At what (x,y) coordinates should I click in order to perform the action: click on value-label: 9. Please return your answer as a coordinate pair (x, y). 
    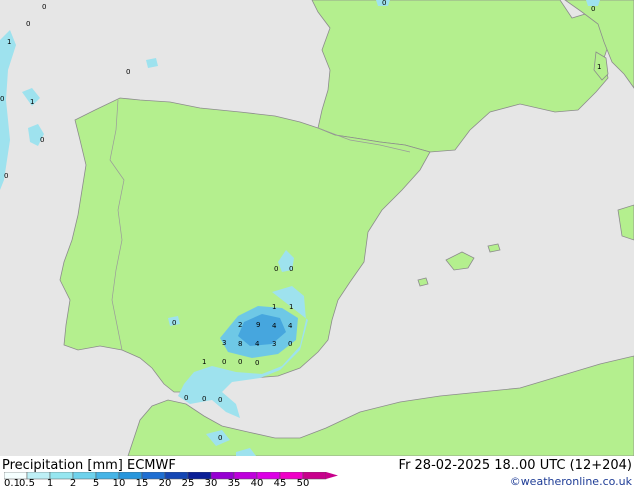
    Looking at the image, I should click on (258, 325).